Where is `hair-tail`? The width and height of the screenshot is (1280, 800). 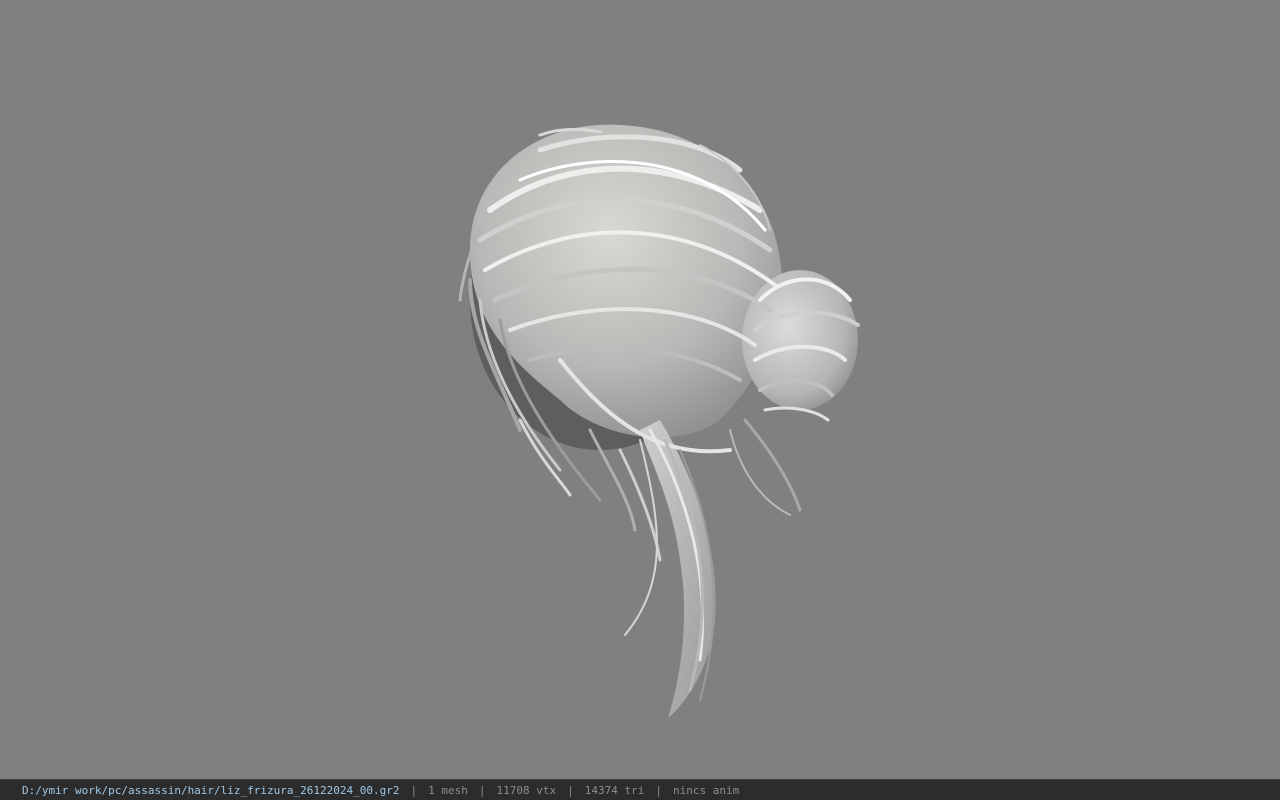
hair-tail is located at coordinates (678, 569).